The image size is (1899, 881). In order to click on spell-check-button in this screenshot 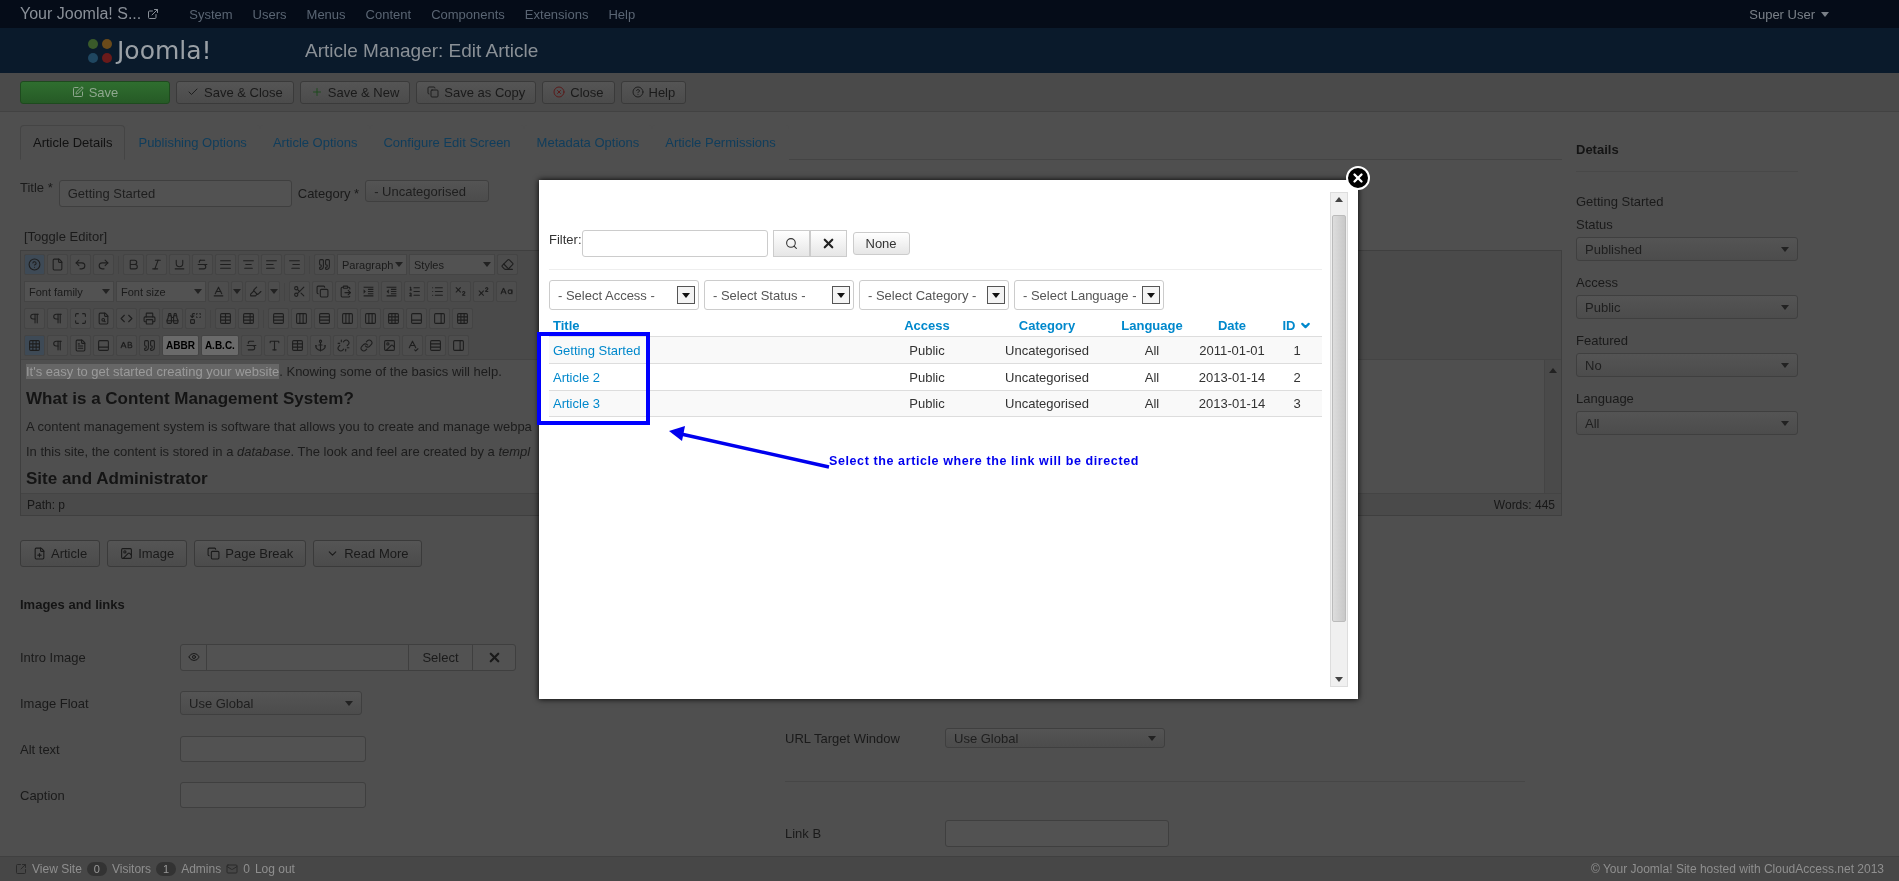, I will do `click(412, 346)`.